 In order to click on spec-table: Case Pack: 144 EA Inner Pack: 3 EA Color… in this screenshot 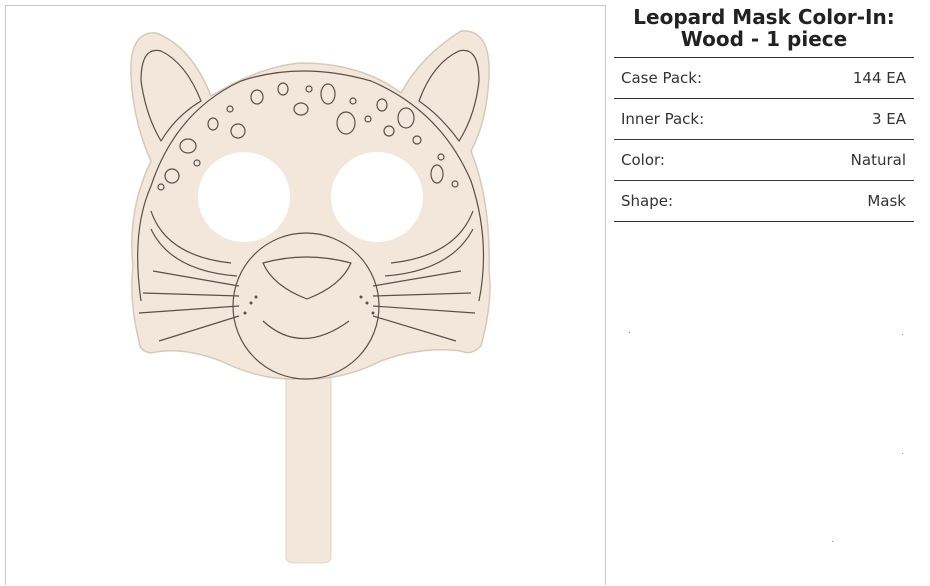, I will do `click(764, 139)`.